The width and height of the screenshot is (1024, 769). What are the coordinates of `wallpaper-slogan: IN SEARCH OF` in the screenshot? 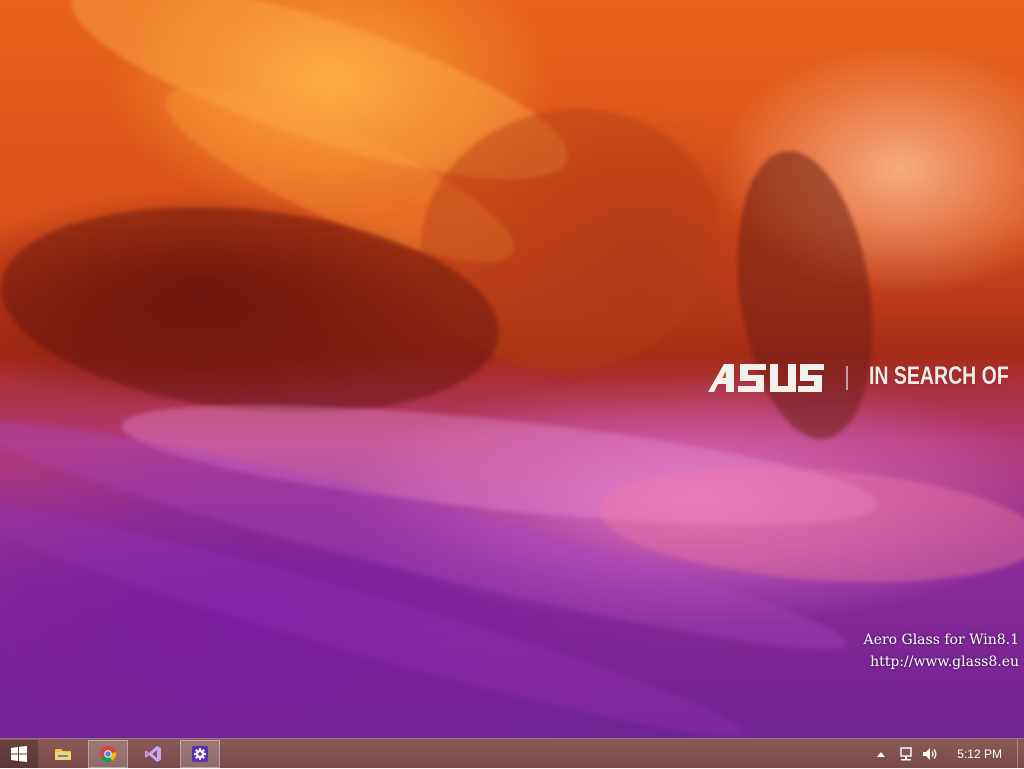 It's located at (939, 376).